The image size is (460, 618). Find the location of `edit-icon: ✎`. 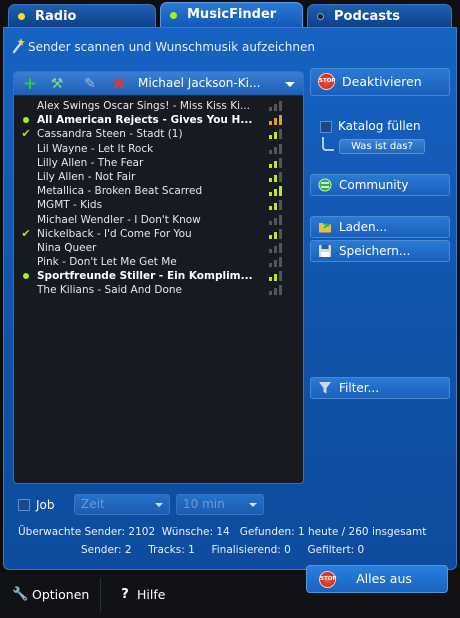

edit-icon: ✎ is located at coordinates (90, 84).